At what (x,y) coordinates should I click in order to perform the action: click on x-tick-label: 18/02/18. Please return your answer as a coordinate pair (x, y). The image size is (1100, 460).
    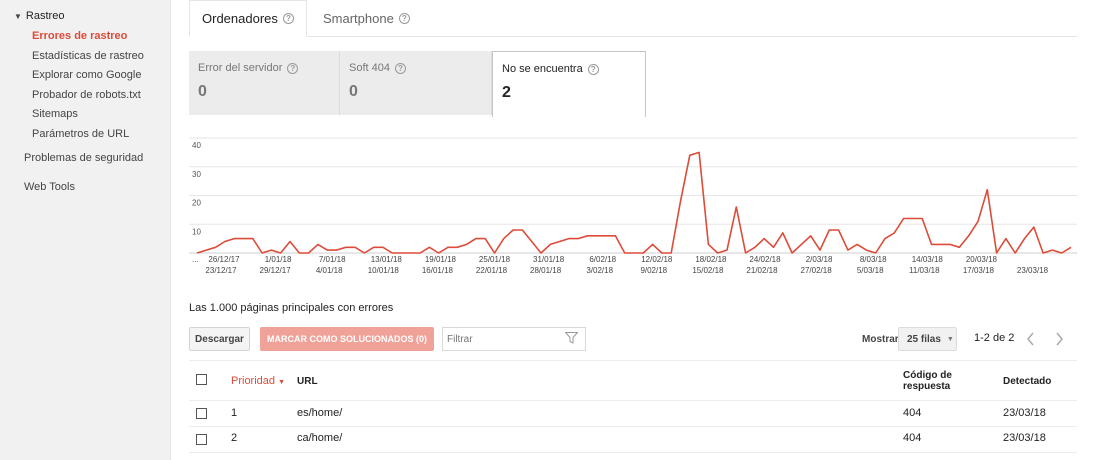
    Looking at the image, I should click on (711, 259).